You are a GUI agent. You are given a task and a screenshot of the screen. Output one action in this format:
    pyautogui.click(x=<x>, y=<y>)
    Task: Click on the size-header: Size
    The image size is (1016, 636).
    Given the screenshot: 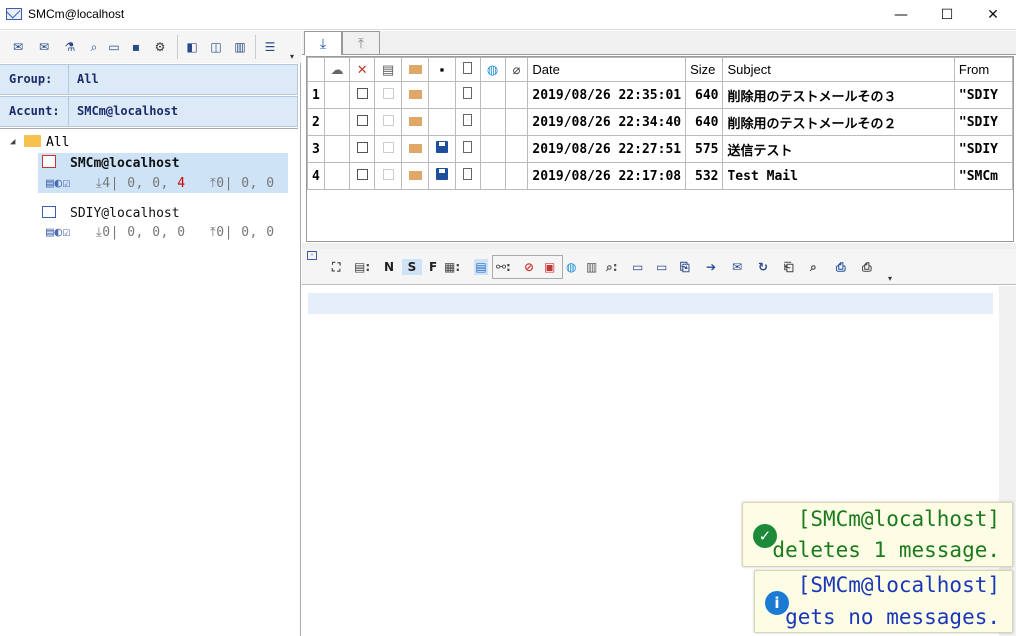 What is the action you would take?
    pyautogui.click(x=704, y=69)
    